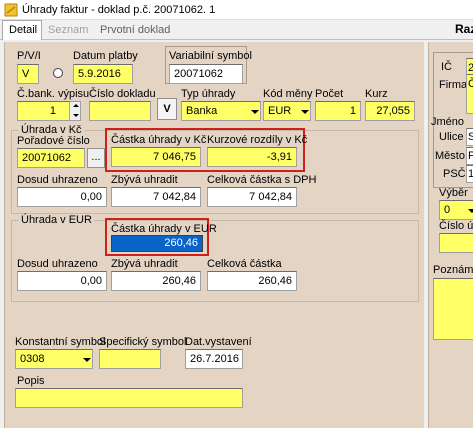 The image size is (473, 428). What do you see at coordinates (453, 85) in the screenshot?
I see `firma-label: Firma` at bounding box center [453, 85].